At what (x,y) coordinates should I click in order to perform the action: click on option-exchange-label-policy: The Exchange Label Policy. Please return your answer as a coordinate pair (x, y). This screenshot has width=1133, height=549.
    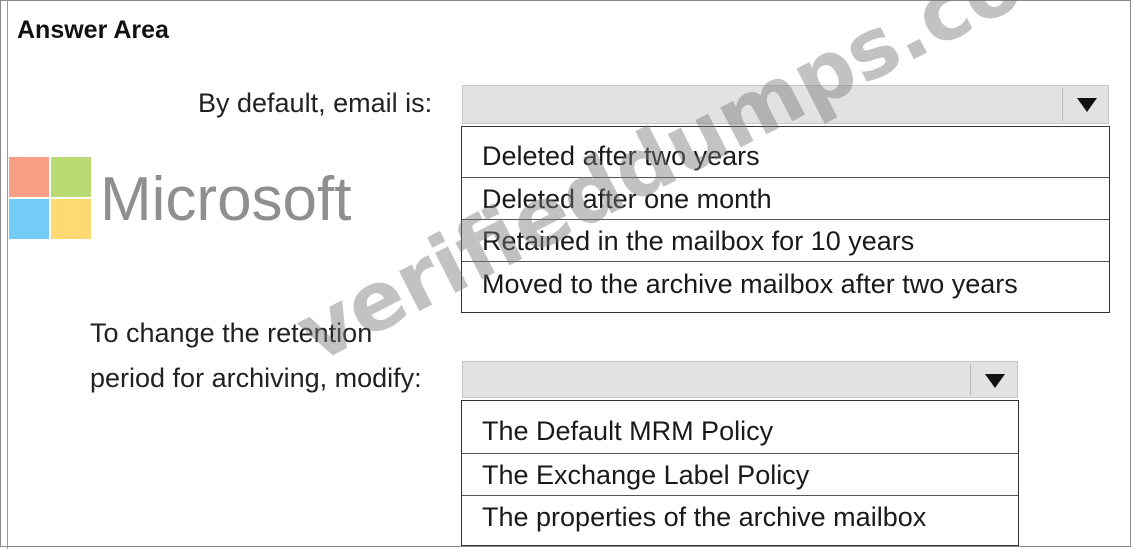
    Looking at the image, I should click on (740, 474).